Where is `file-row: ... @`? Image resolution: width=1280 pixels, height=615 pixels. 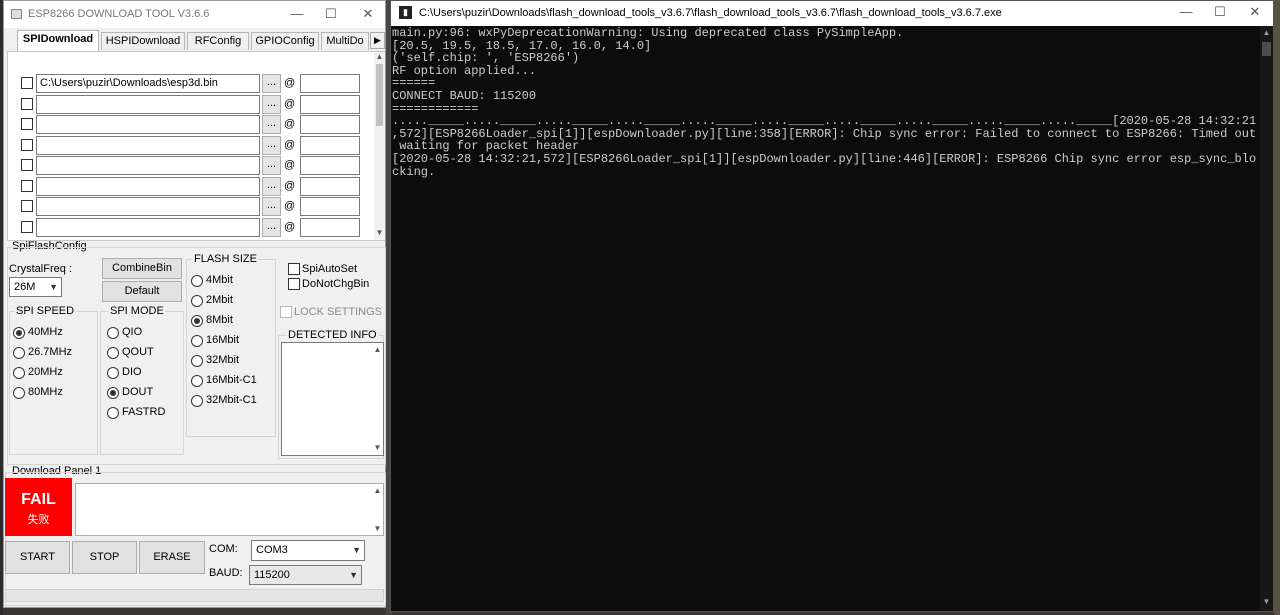
file-row: ... @ is located at coordinates (190, 145).